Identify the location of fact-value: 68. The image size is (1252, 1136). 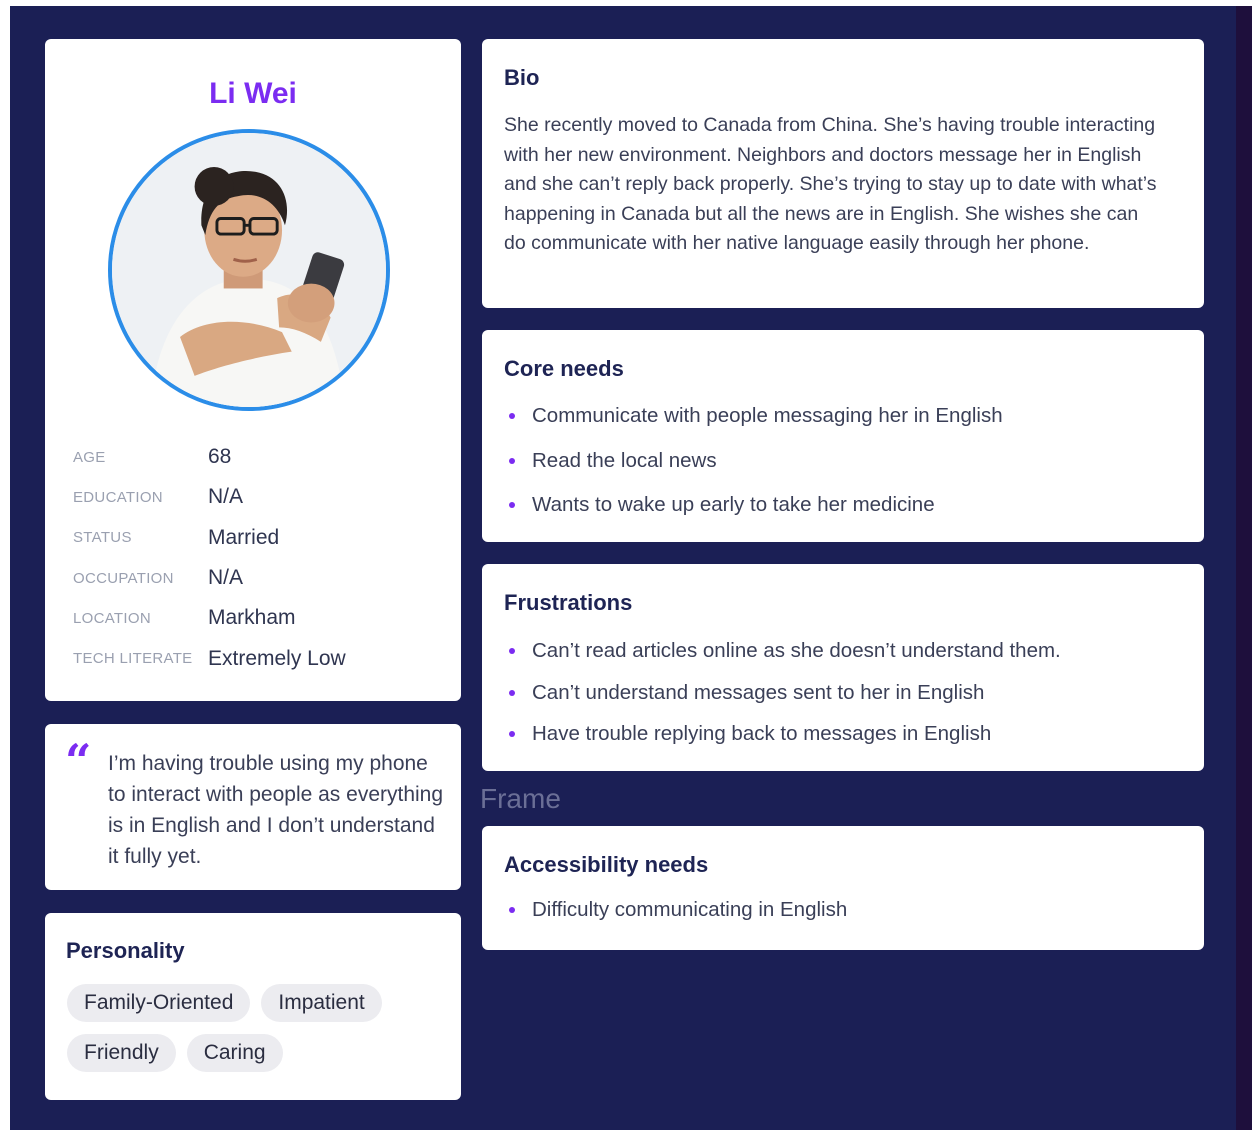
(220, 457).